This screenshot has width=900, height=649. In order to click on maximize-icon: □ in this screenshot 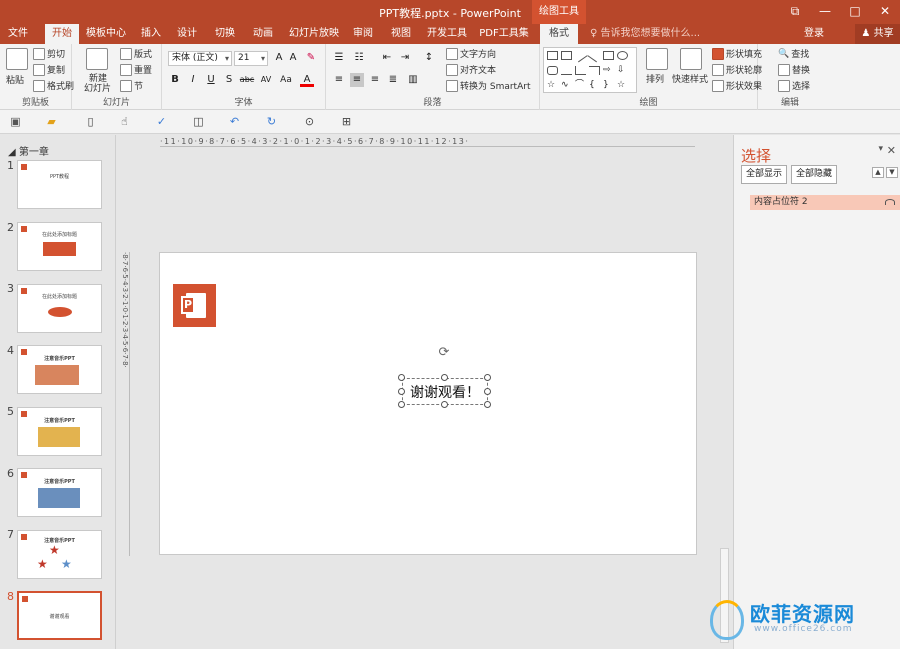, I will do `click(855, 12)`.